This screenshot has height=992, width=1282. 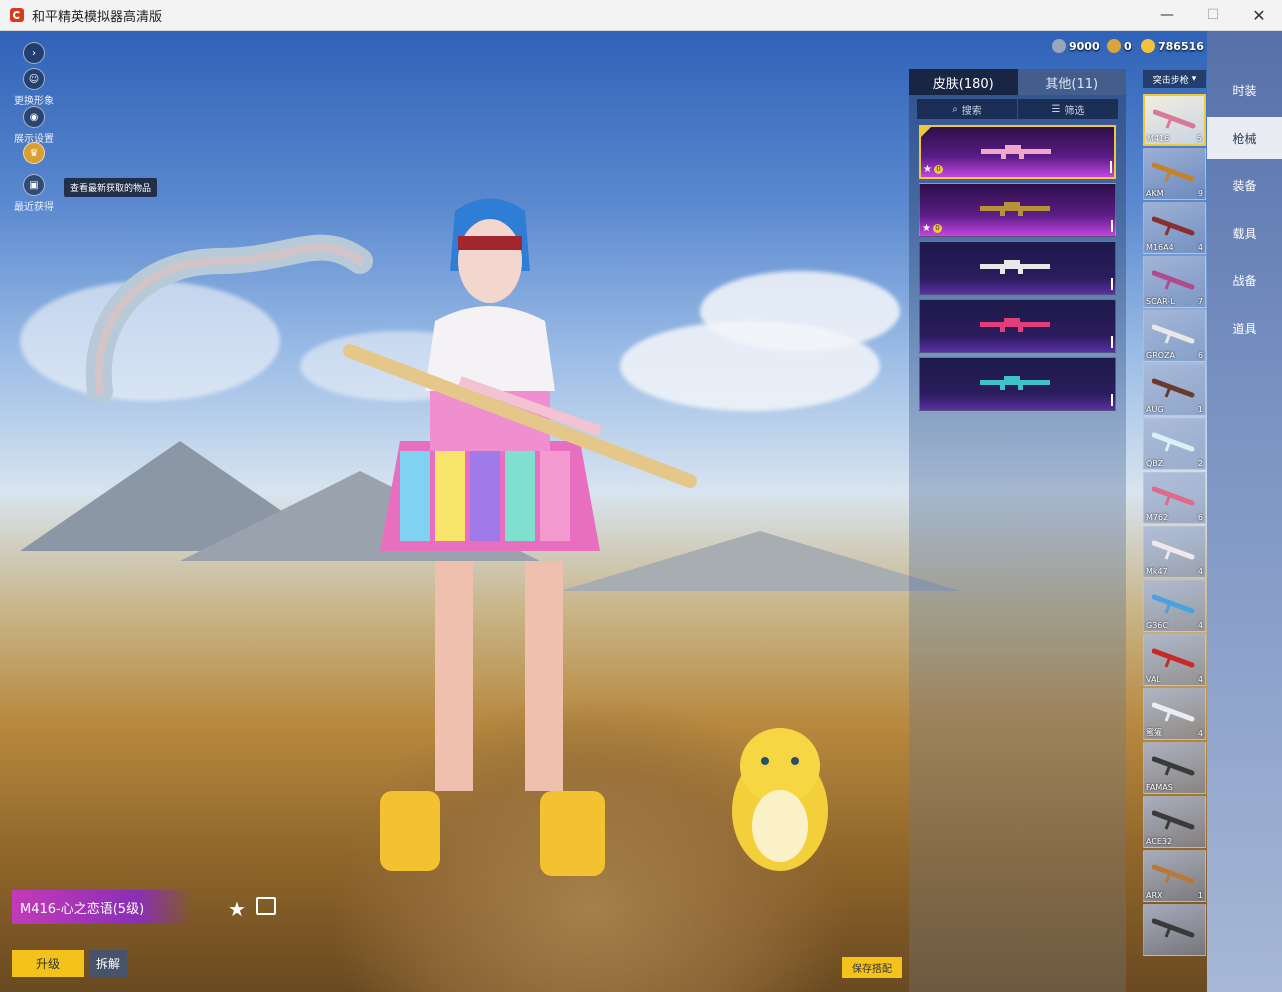 I want to click on category-panel: ✕ 时装 枪械 装备 载具 战备 道具, so click(x=1244, y=511).